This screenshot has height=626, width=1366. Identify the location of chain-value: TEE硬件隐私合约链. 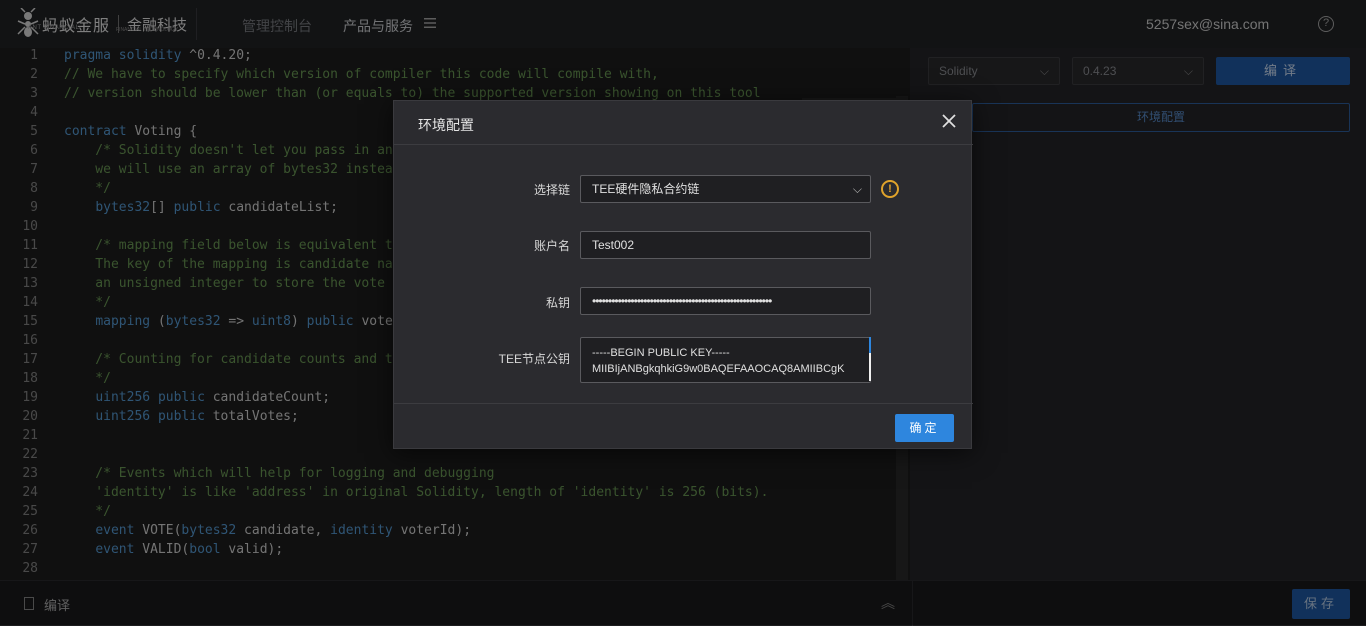
(646, 189).